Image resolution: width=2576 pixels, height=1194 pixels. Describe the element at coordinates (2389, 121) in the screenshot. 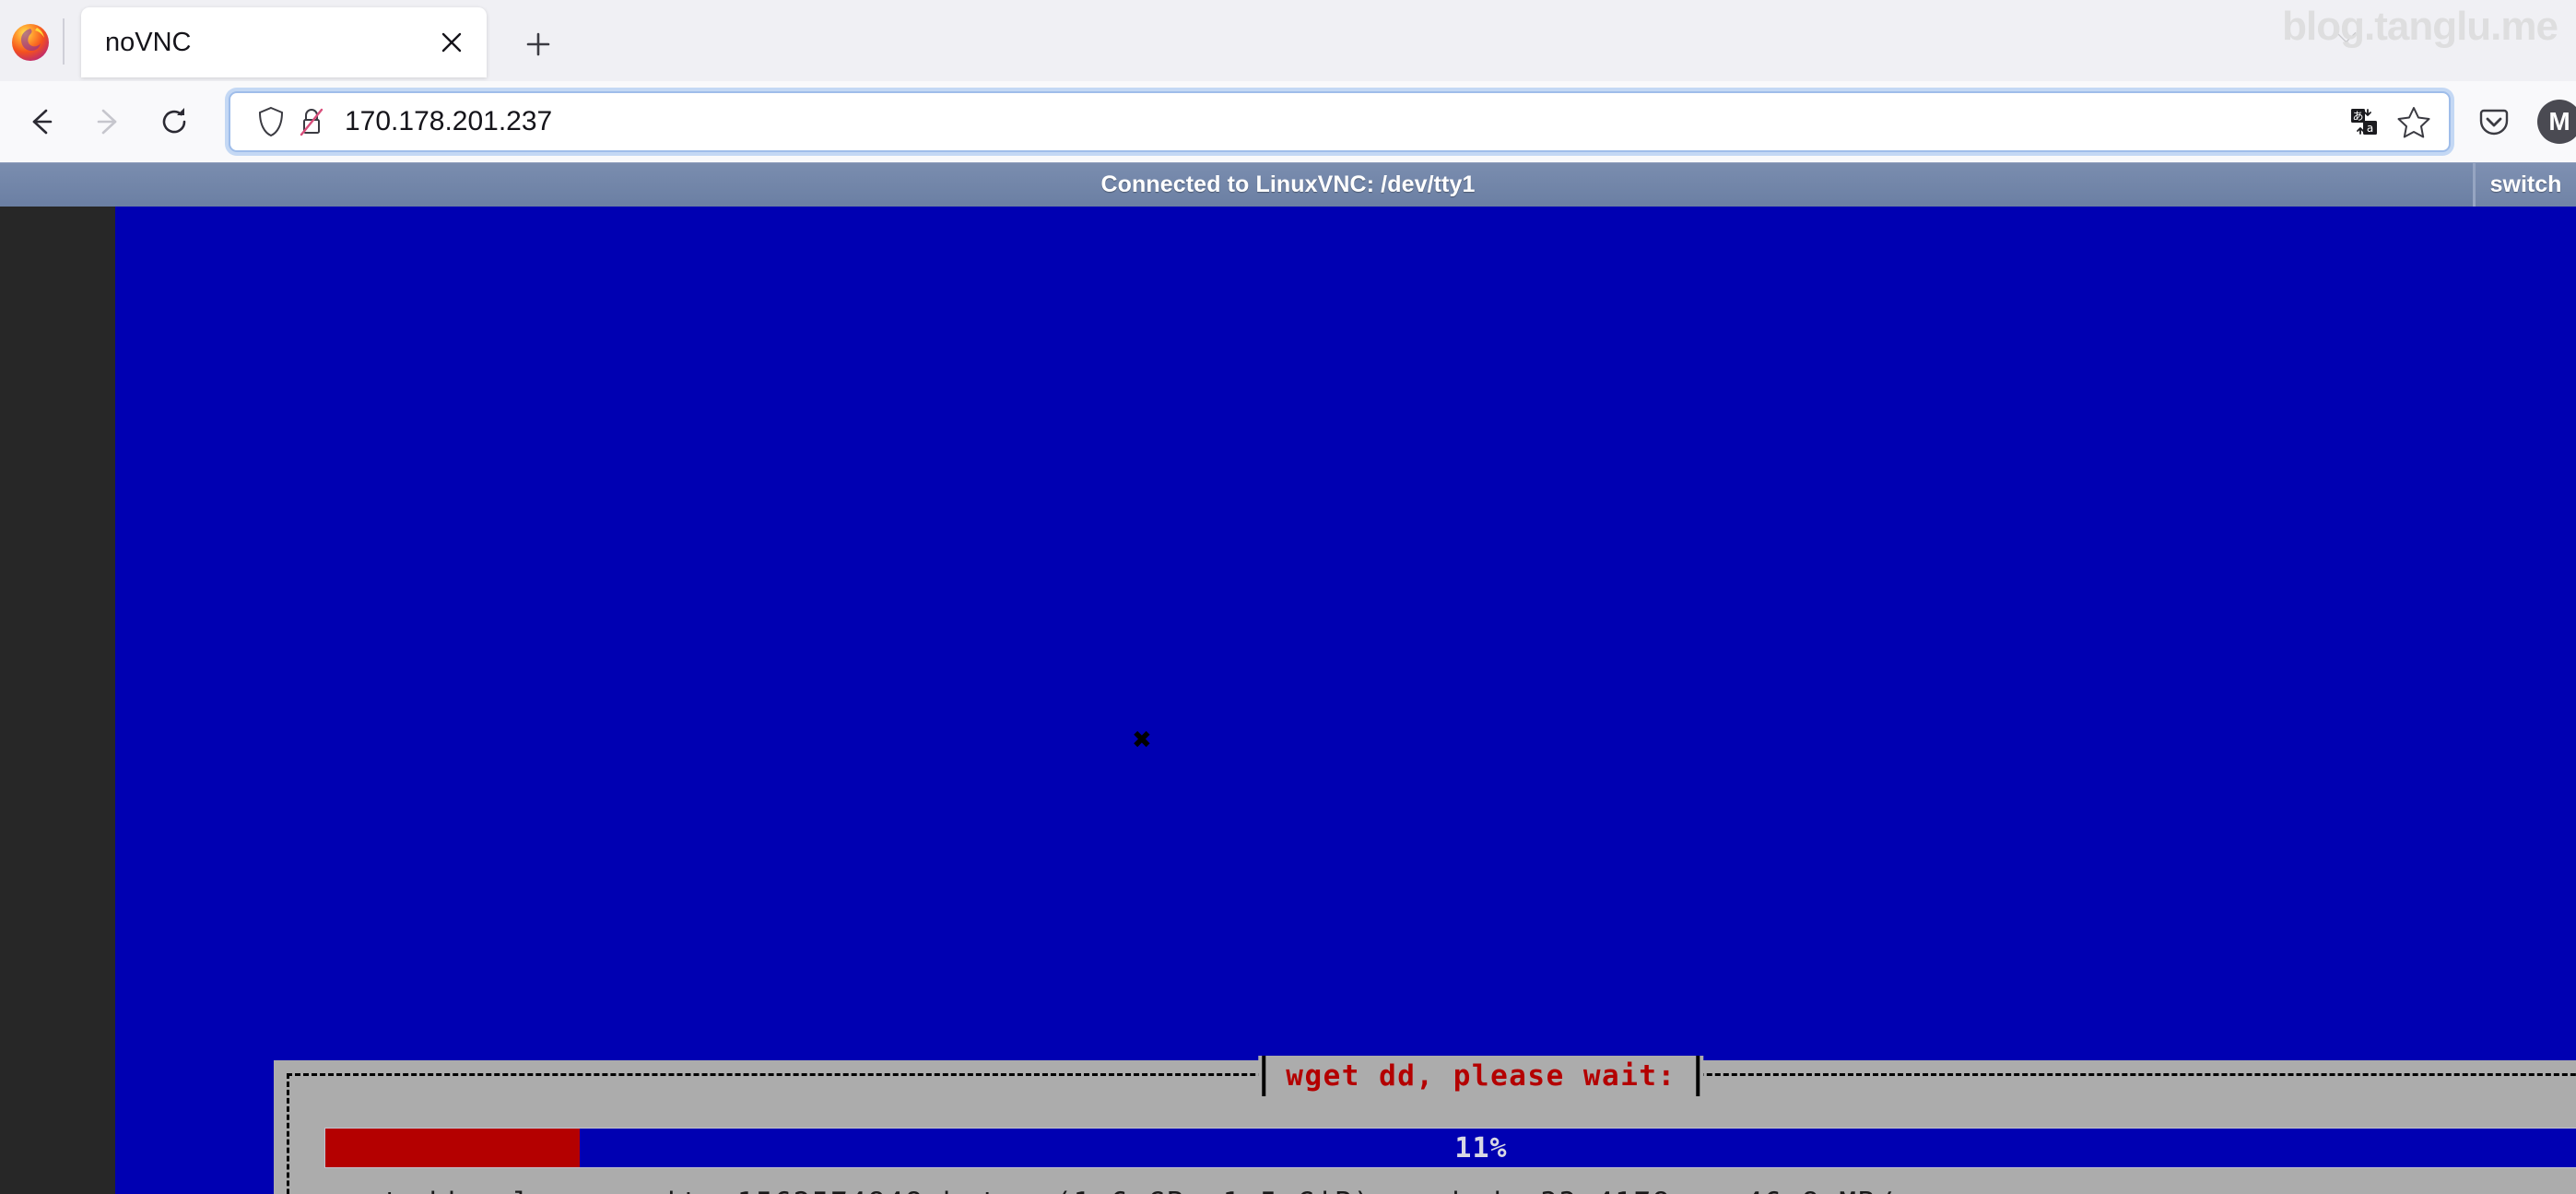

I see `urlbar-icon-group: あ a` at that location.